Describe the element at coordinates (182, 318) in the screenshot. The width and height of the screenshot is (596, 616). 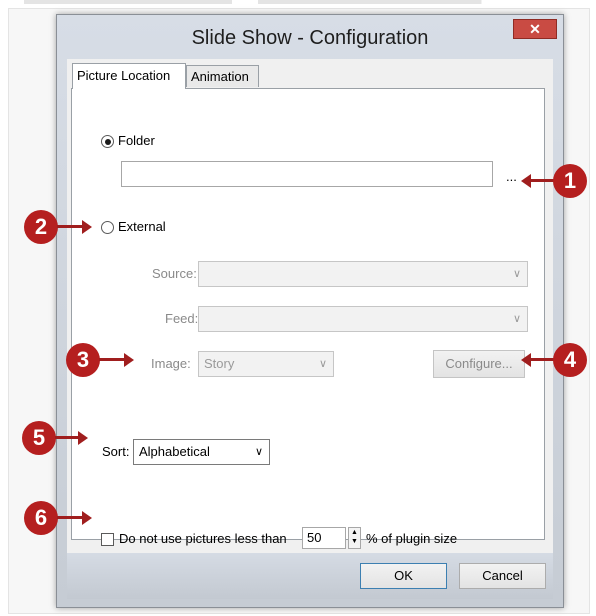
I see `feed-label: Feed:` at that location.